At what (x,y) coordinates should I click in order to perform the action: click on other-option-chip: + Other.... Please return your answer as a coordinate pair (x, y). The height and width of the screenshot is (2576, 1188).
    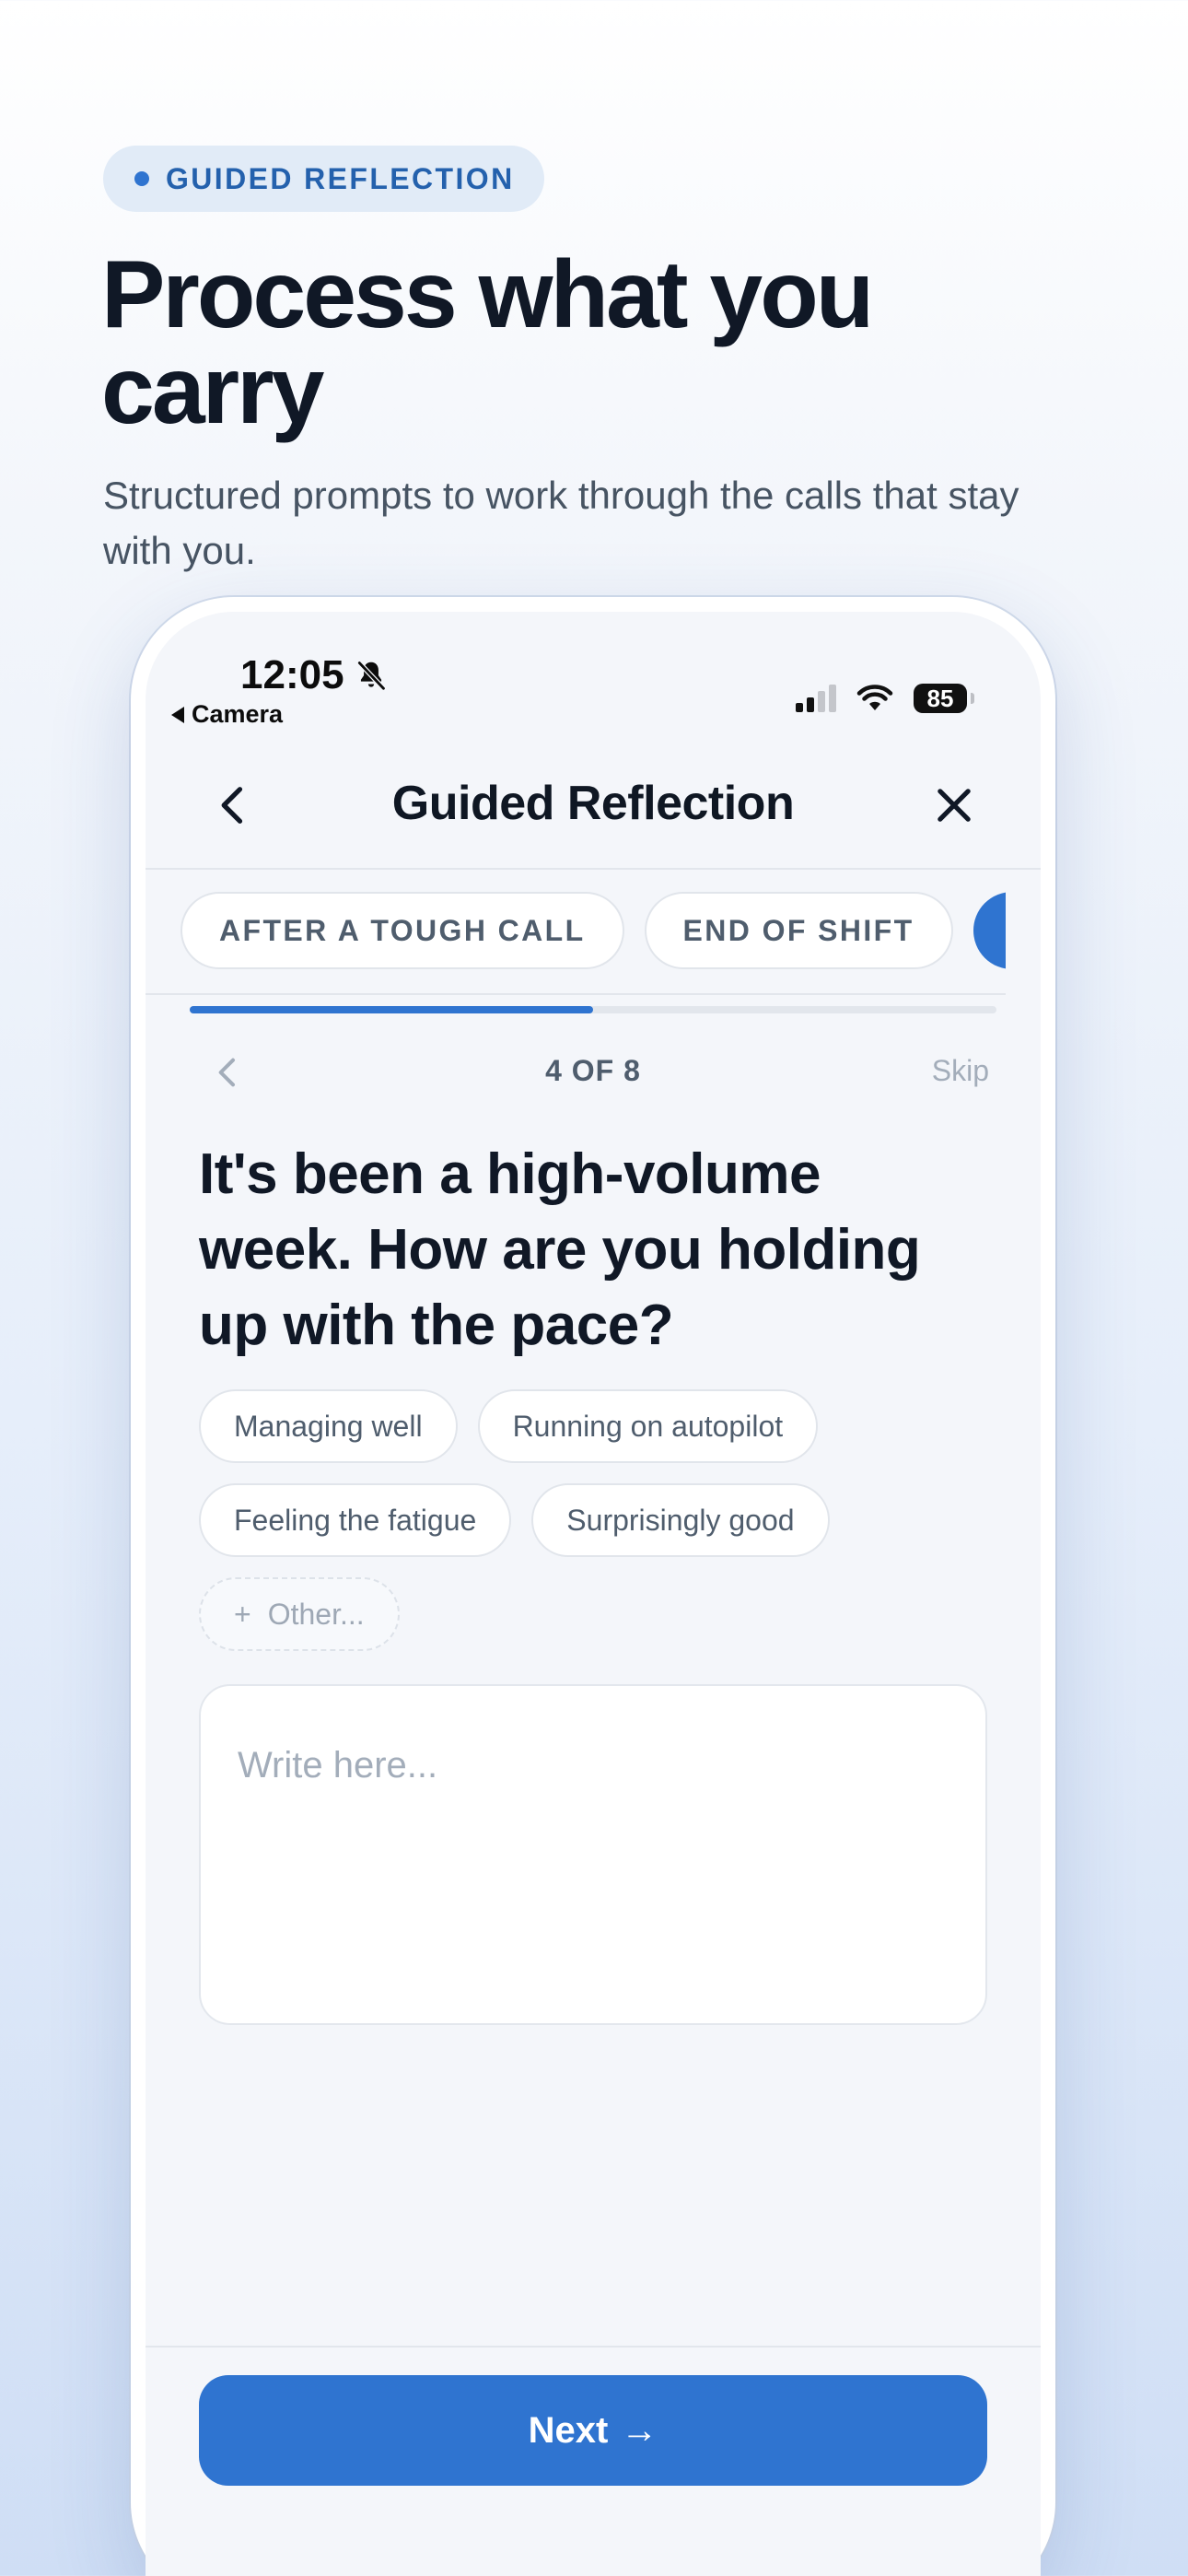
    Looking at the image, I should click on (299, 1614).